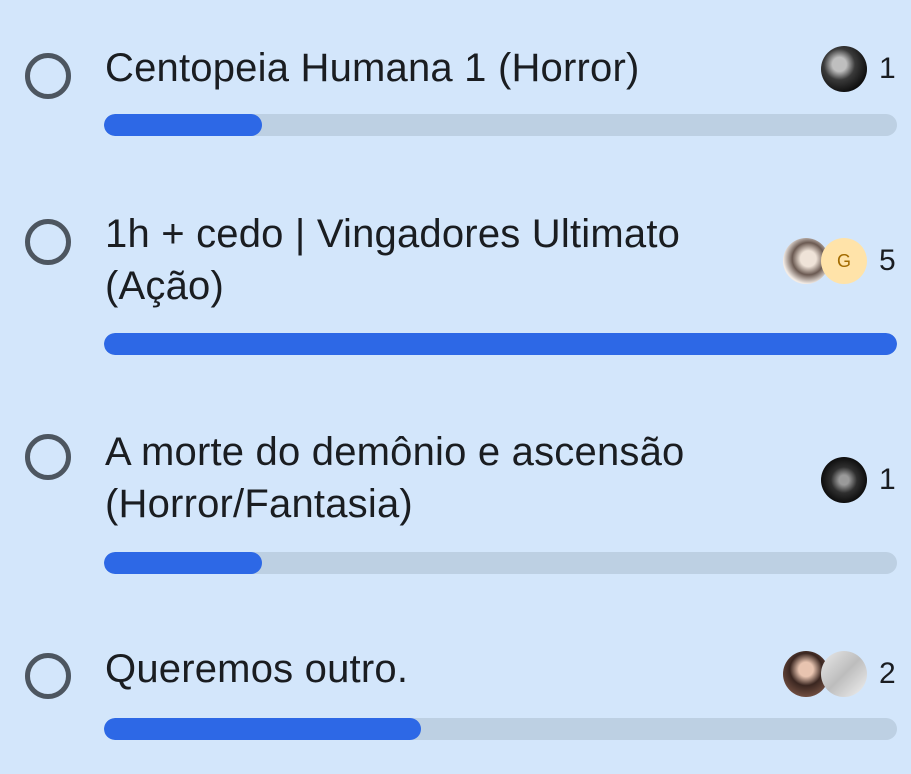  Describe the element at coordinates (257, 669) in the screenshot. I see `option-label-text: Queremos outro.` at that location.